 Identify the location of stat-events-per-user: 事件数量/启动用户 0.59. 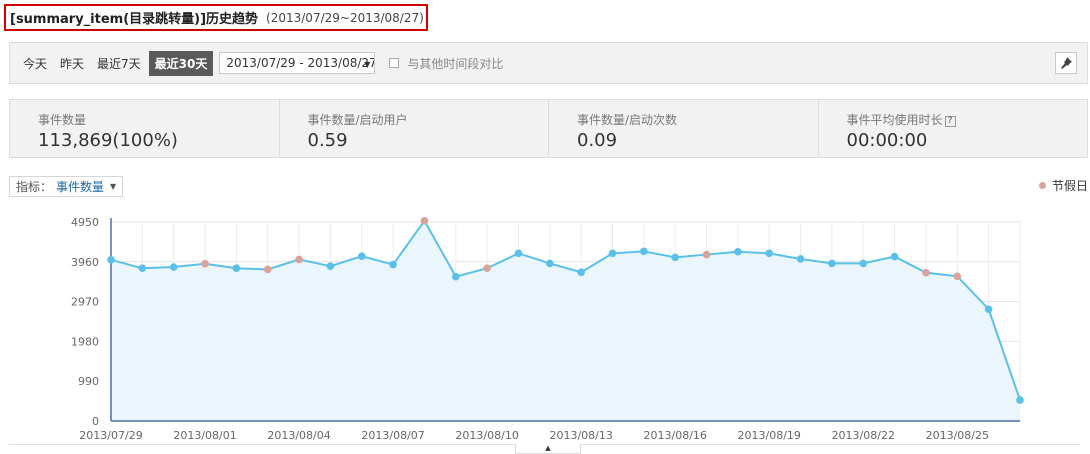
(414, 128).